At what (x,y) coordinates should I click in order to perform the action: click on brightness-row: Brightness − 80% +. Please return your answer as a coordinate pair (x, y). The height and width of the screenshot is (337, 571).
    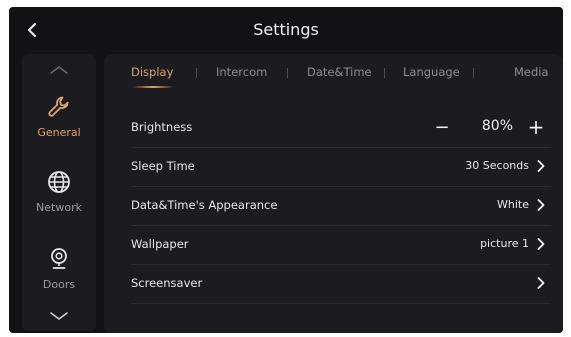
    Looking at the image, I should click on (341, 128).